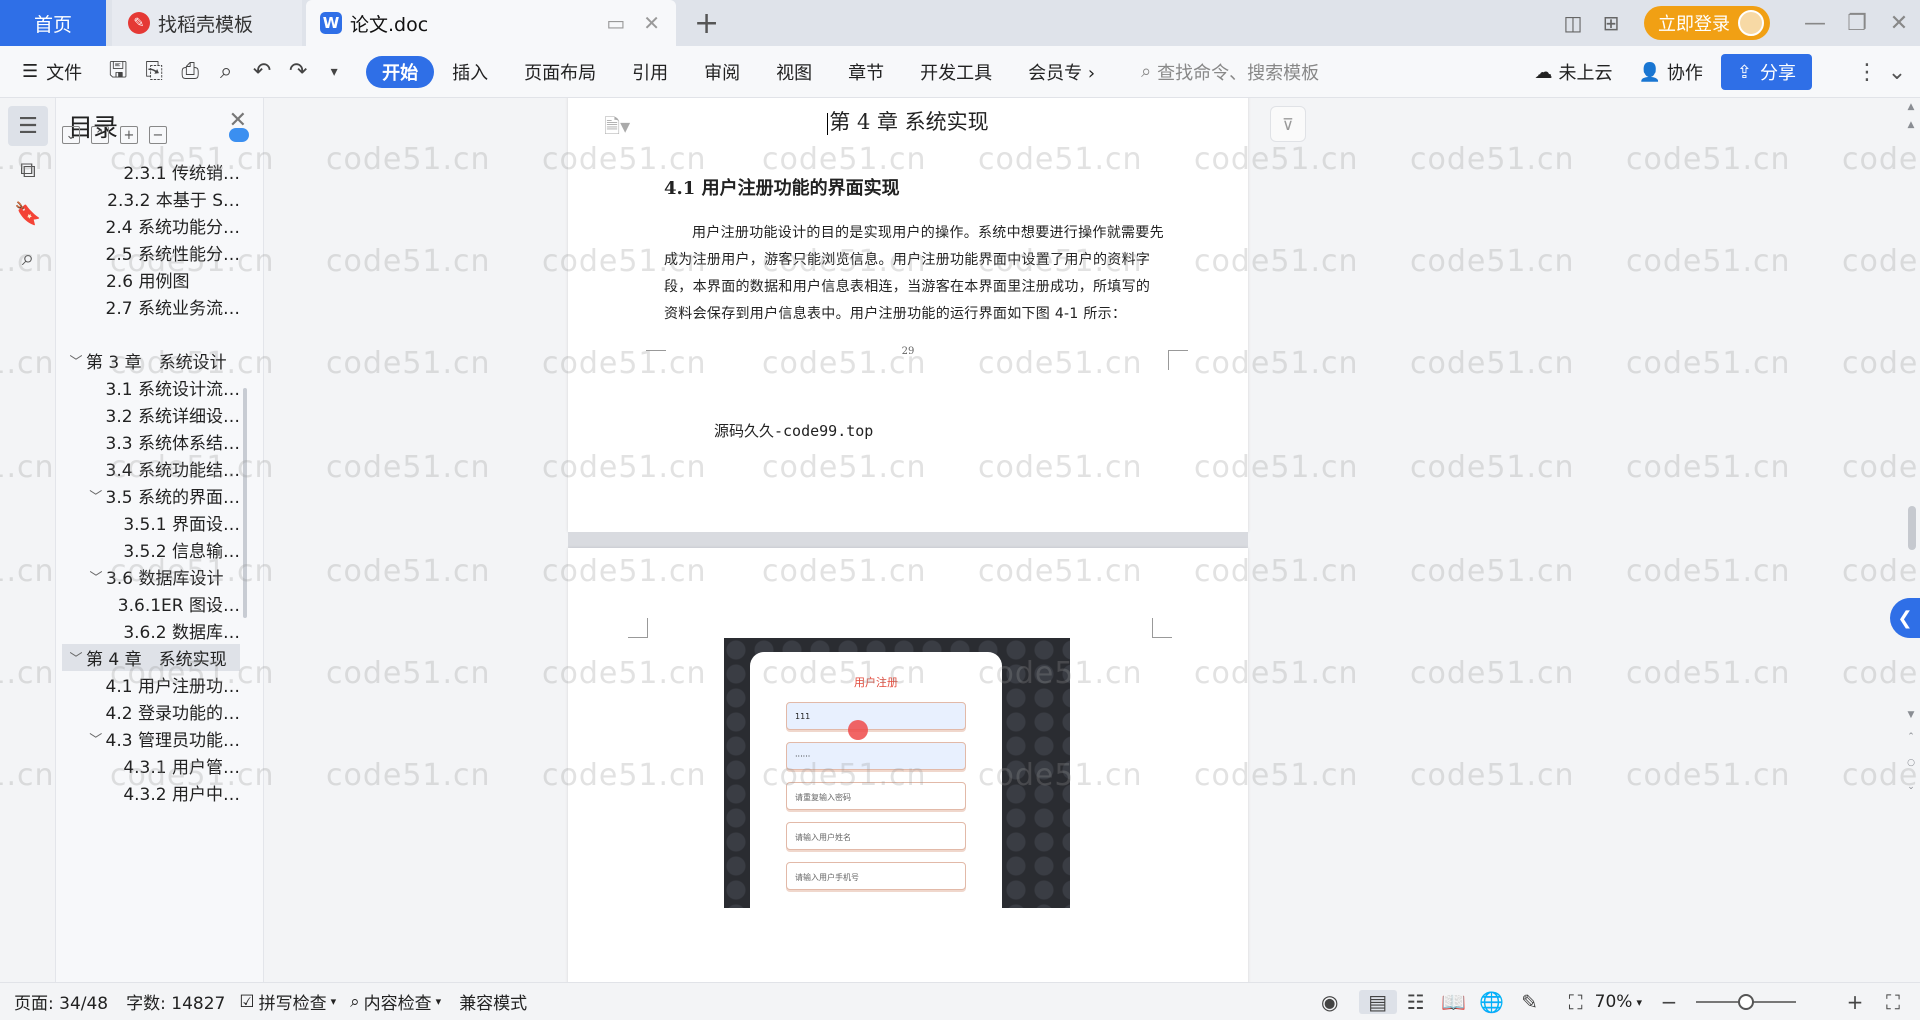 This screenshot has height=1020, width=1920. I want to click on zoom-slider-knob, so click(1746, 1002).